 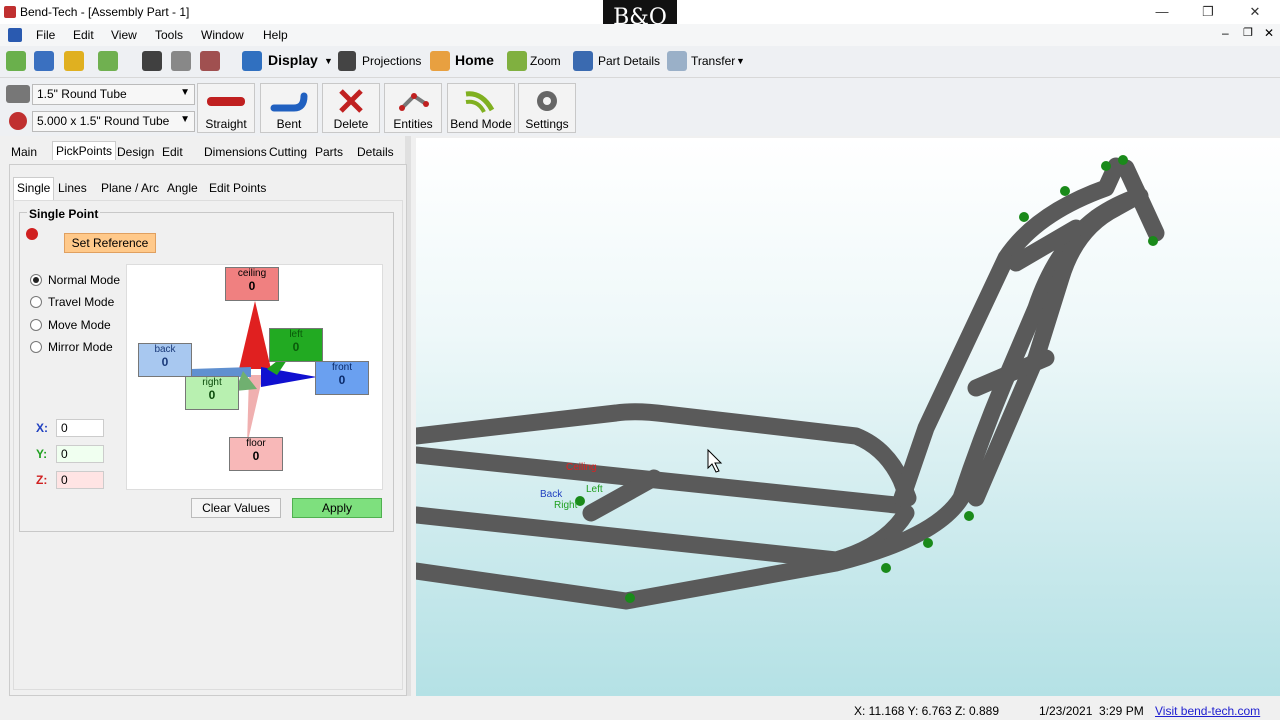 What do you see at coordinates (347, 61) in the screenshot?
I see `camera-icon` at bounding box center [347, 61].